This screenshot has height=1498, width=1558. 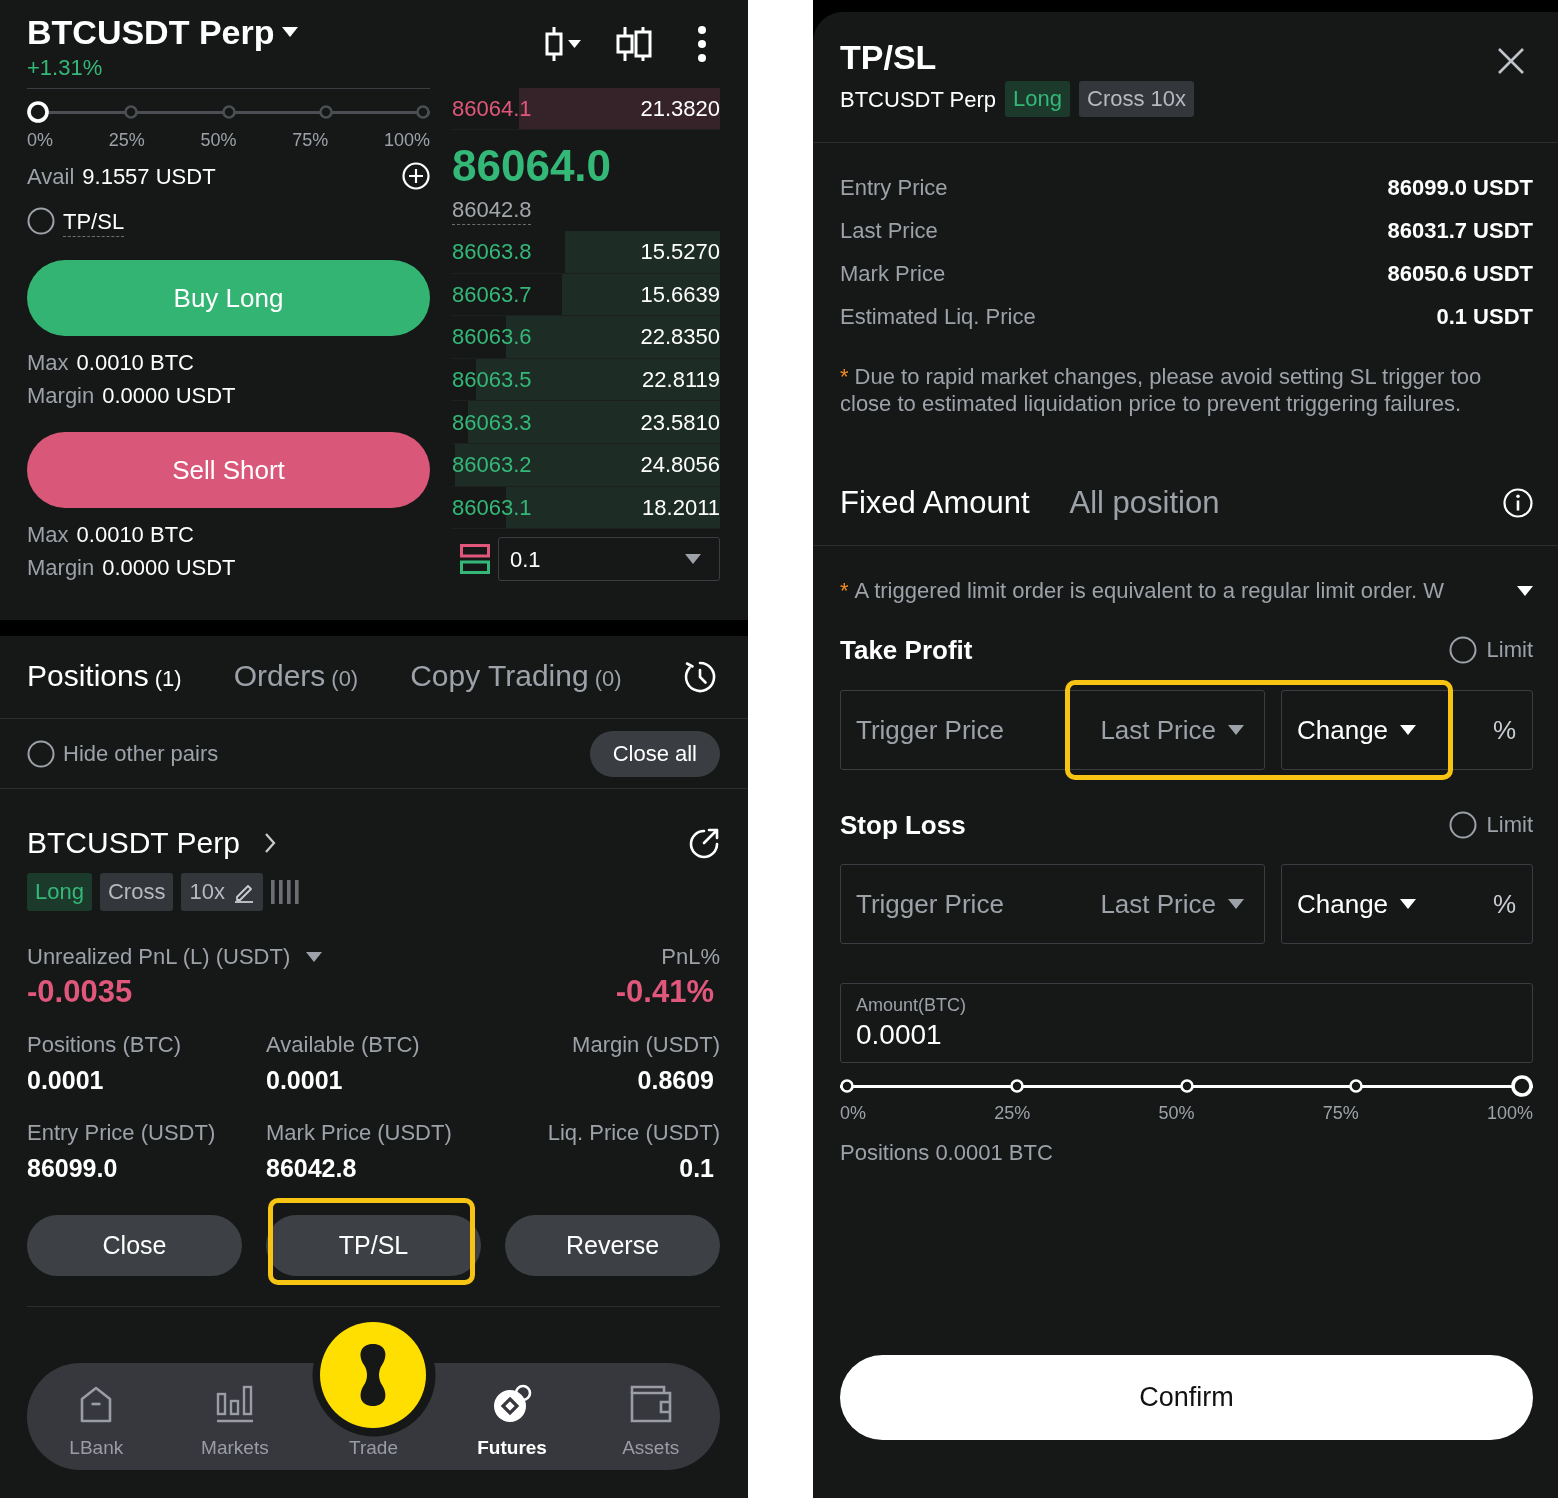 What do you see at coordinates (234, 1404) in the screenshot?
I see `bar-chart-icon` at bounding box center [234, 1404].